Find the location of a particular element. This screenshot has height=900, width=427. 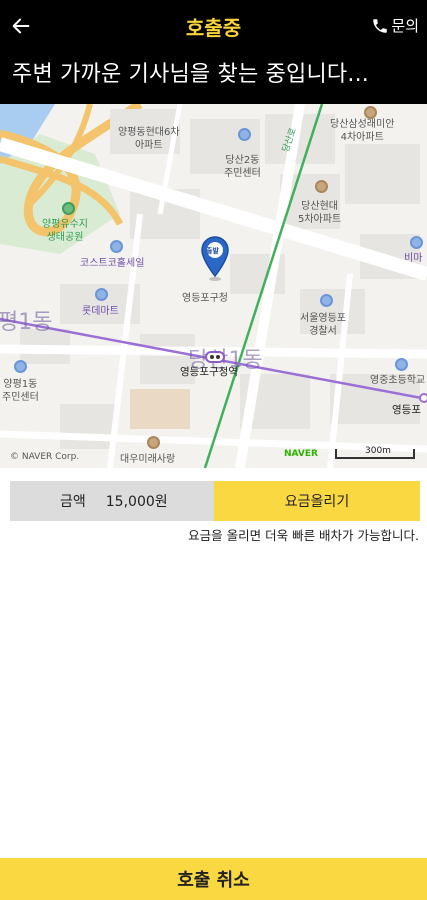

fare-row: 금액 15,000원 요금올리기 is located at coordinates (215, 501).